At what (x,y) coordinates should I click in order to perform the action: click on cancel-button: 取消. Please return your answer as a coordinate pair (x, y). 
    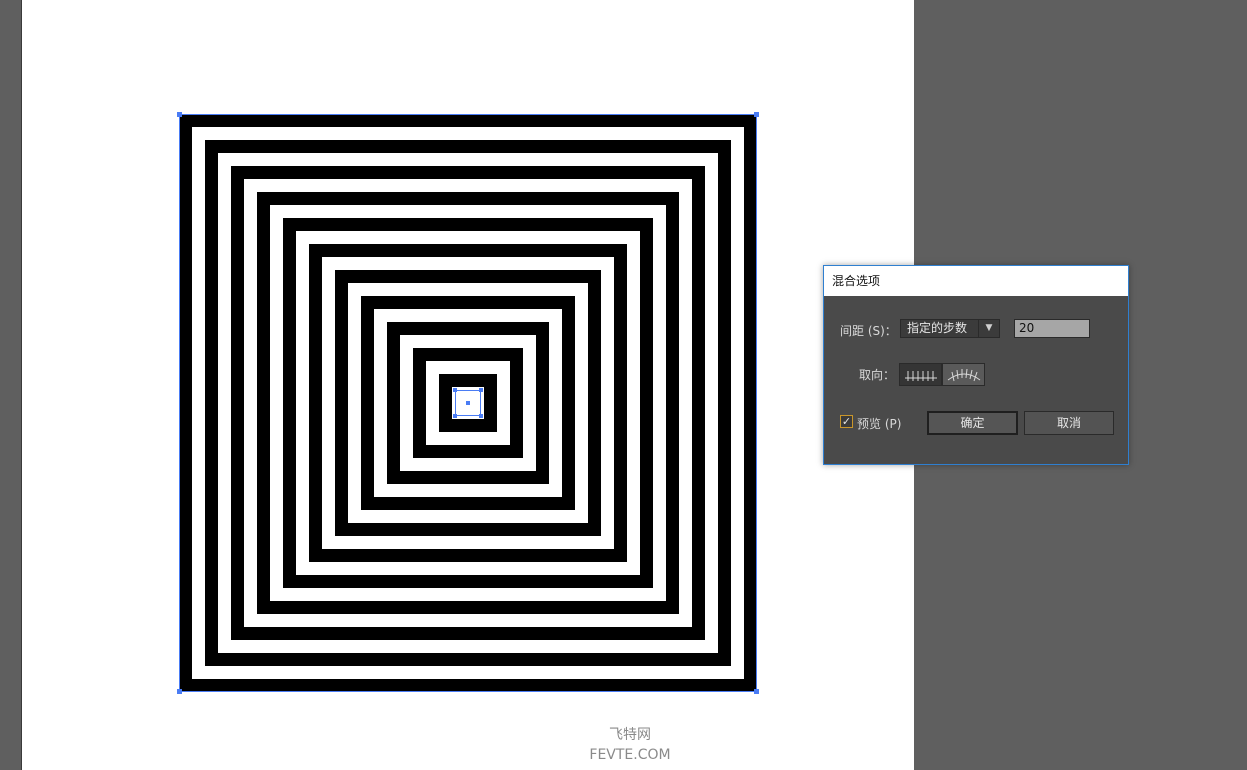
    Looking at the image, I should click on (1069, 423).